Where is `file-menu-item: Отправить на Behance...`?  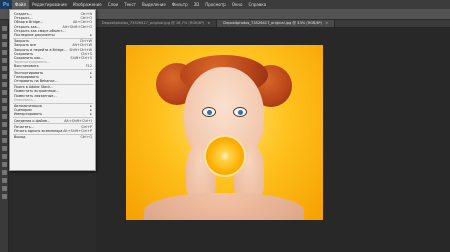
file-menu-item: Отправить на Behance... is located at coordinates (53, 81).